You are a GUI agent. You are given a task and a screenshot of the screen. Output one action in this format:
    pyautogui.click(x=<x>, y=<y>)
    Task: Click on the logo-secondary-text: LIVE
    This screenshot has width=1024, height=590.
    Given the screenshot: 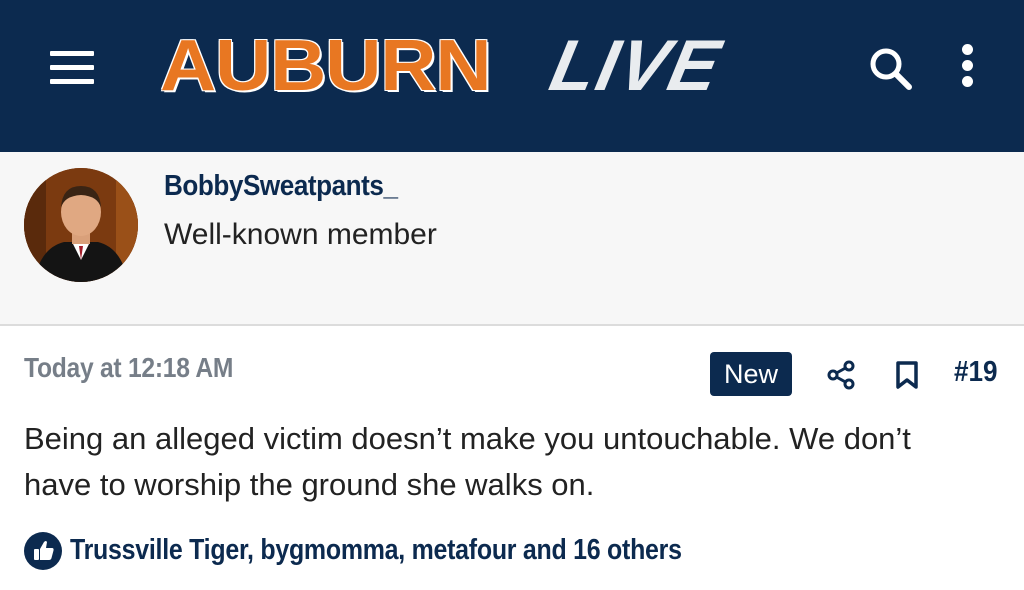 What is the action you would take?
    pyautogui.click(x=636, y=66)
    